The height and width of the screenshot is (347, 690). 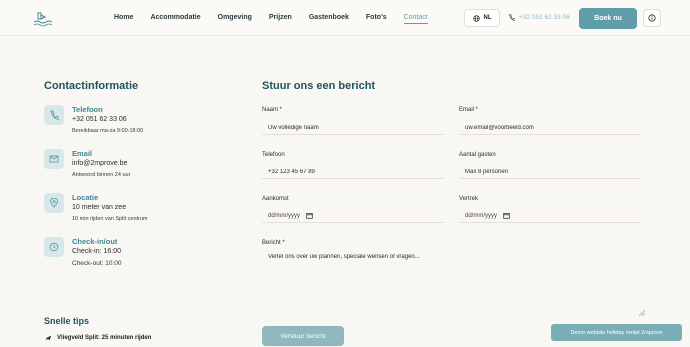 What do you see at coordinates (104, 338) in the screenshot?
I see `tip-airport: Vliegveld Split: 25 minuten rijden` at bounding box center [104, 338].